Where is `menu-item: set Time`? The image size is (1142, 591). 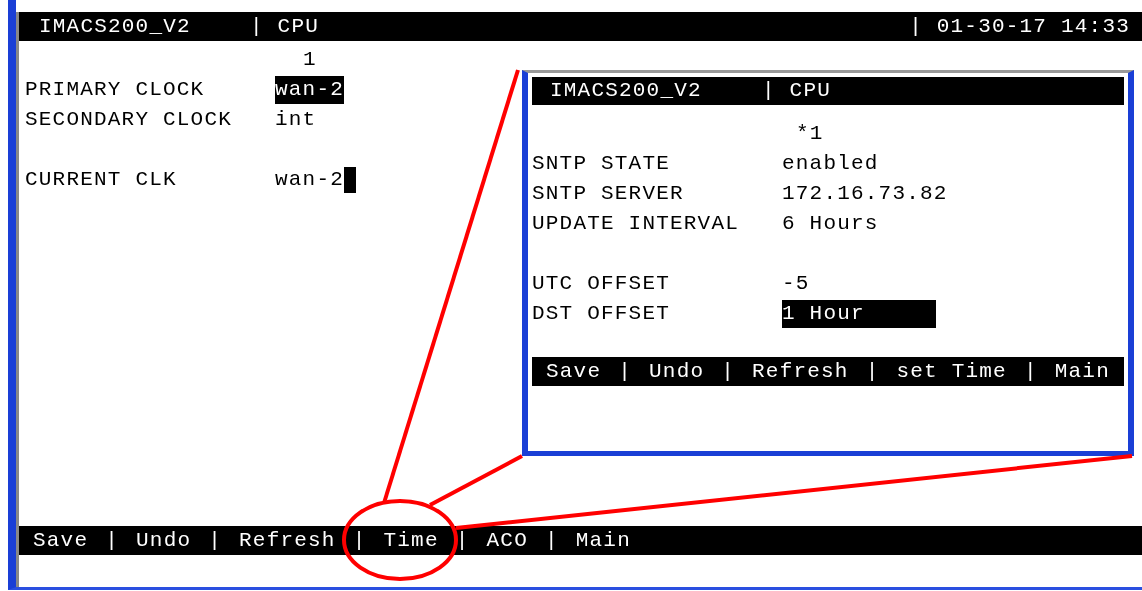
menu-item: set Time is located at coordinates (951, 371).